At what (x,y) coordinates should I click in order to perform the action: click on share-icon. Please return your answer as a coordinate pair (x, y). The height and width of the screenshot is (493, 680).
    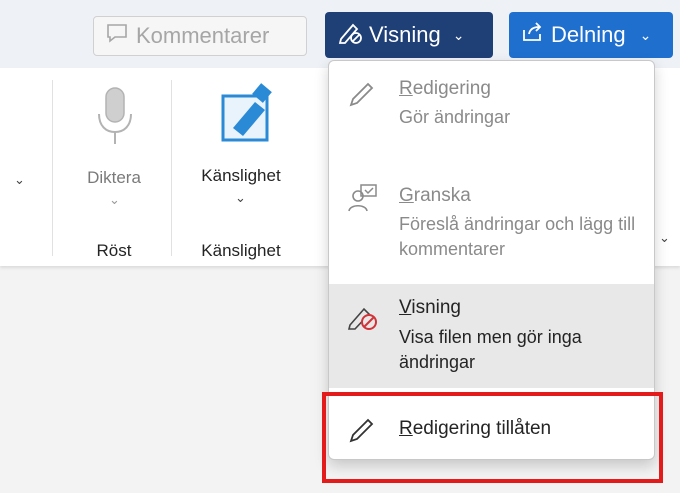
    Looking at the image, I should click on (532, 35).